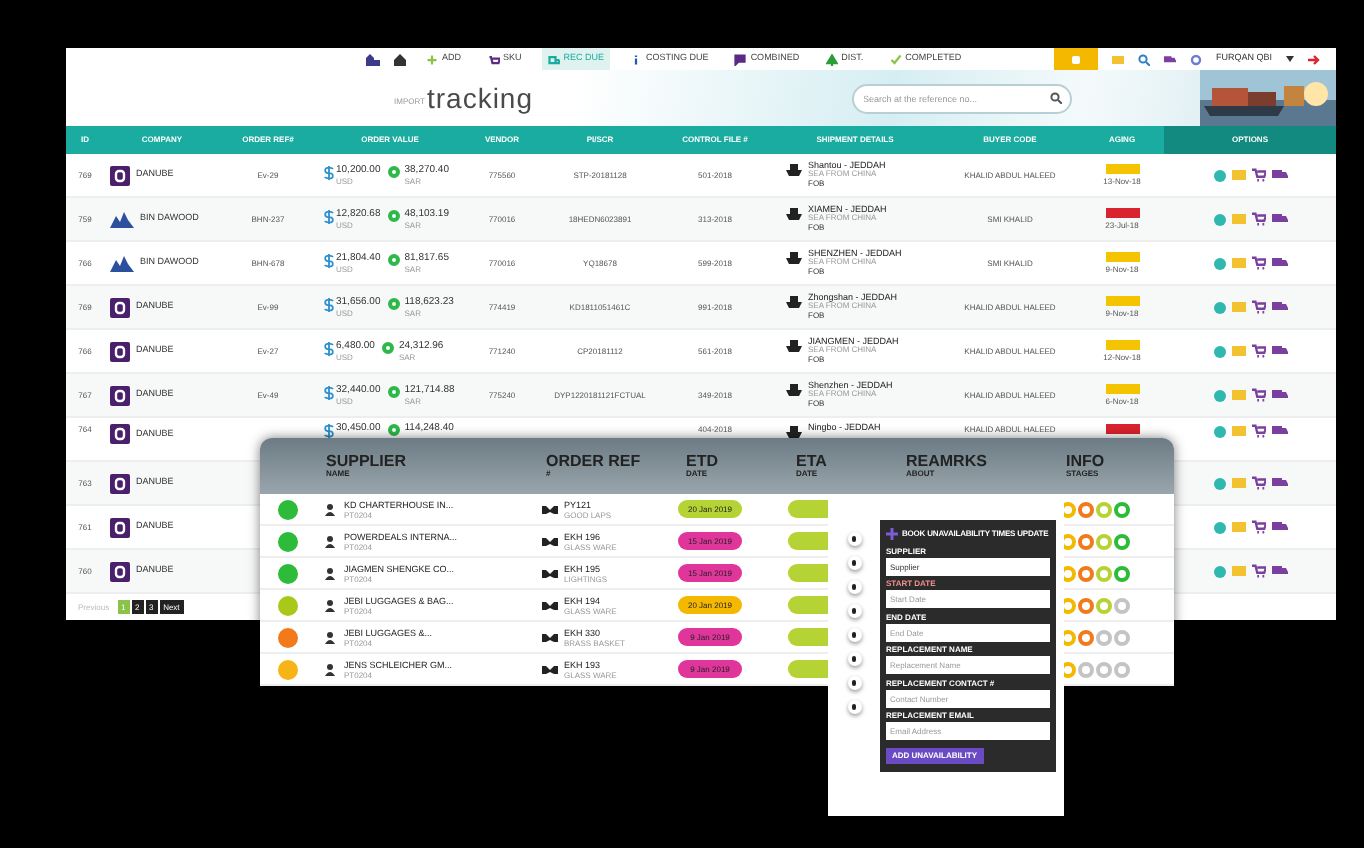 Image resolution: width=1364 pixels, height=848 pixels. I want to click on tree-icon, so click(831, 59).